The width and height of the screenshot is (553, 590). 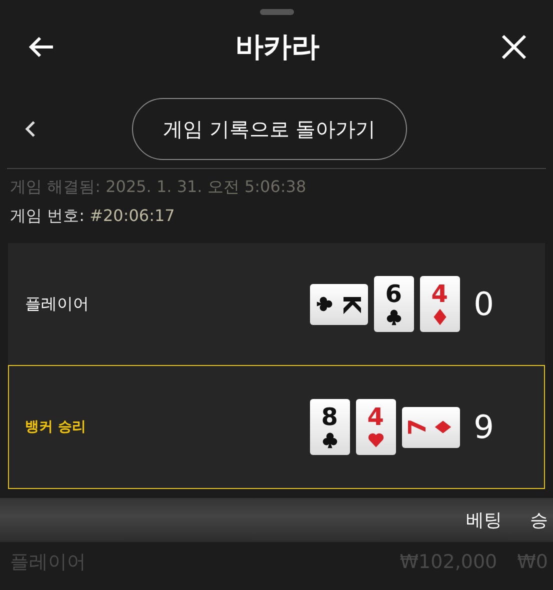 I want to click on info-value: #20:06:17, so click(x=132, y=215).